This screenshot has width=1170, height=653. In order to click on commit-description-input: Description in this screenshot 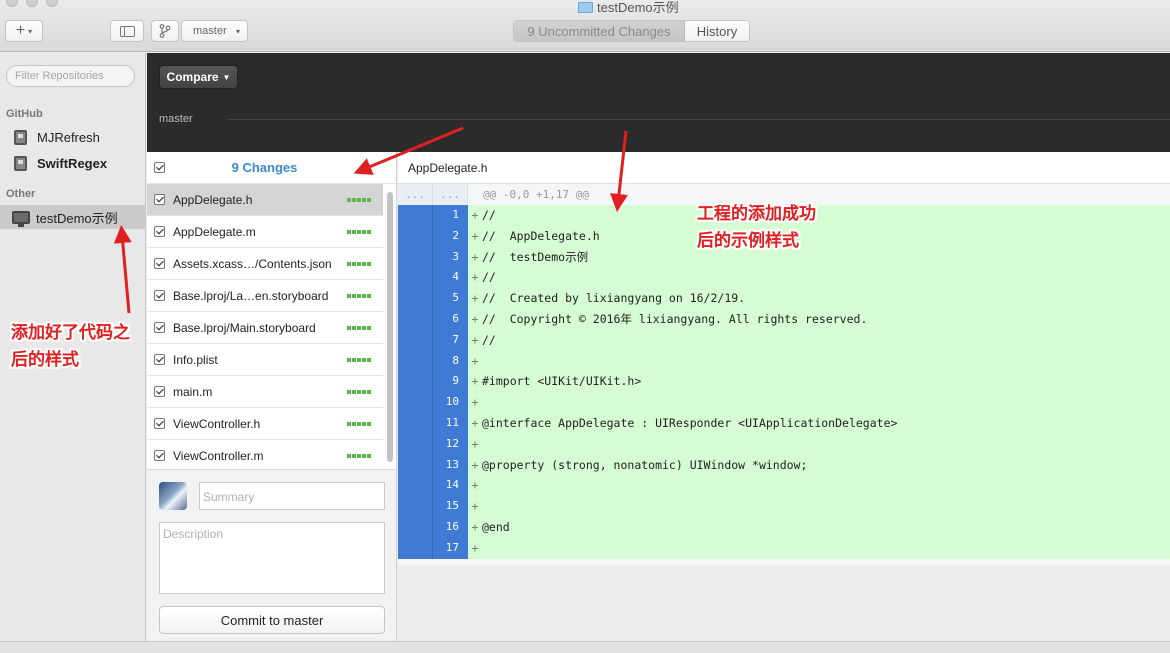, I will do `click(272, 558)`.